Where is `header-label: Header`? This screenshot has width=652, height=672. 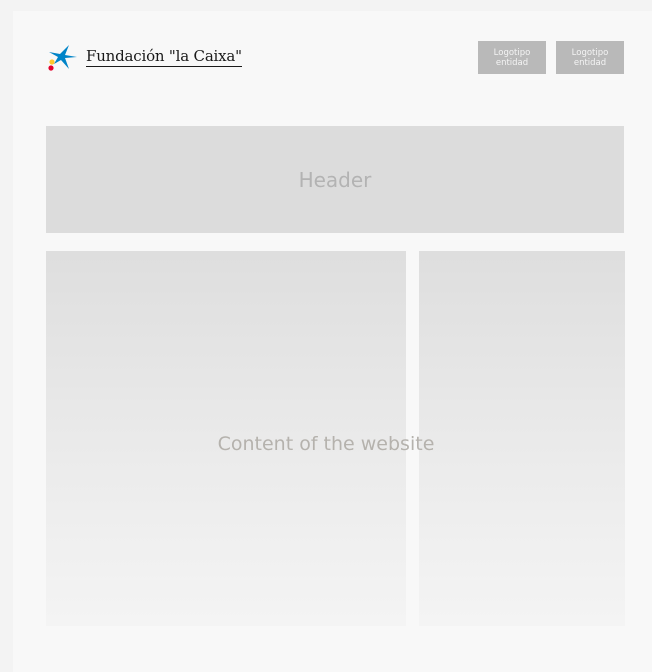
header-label: Header is located at coordinates (335, 179).